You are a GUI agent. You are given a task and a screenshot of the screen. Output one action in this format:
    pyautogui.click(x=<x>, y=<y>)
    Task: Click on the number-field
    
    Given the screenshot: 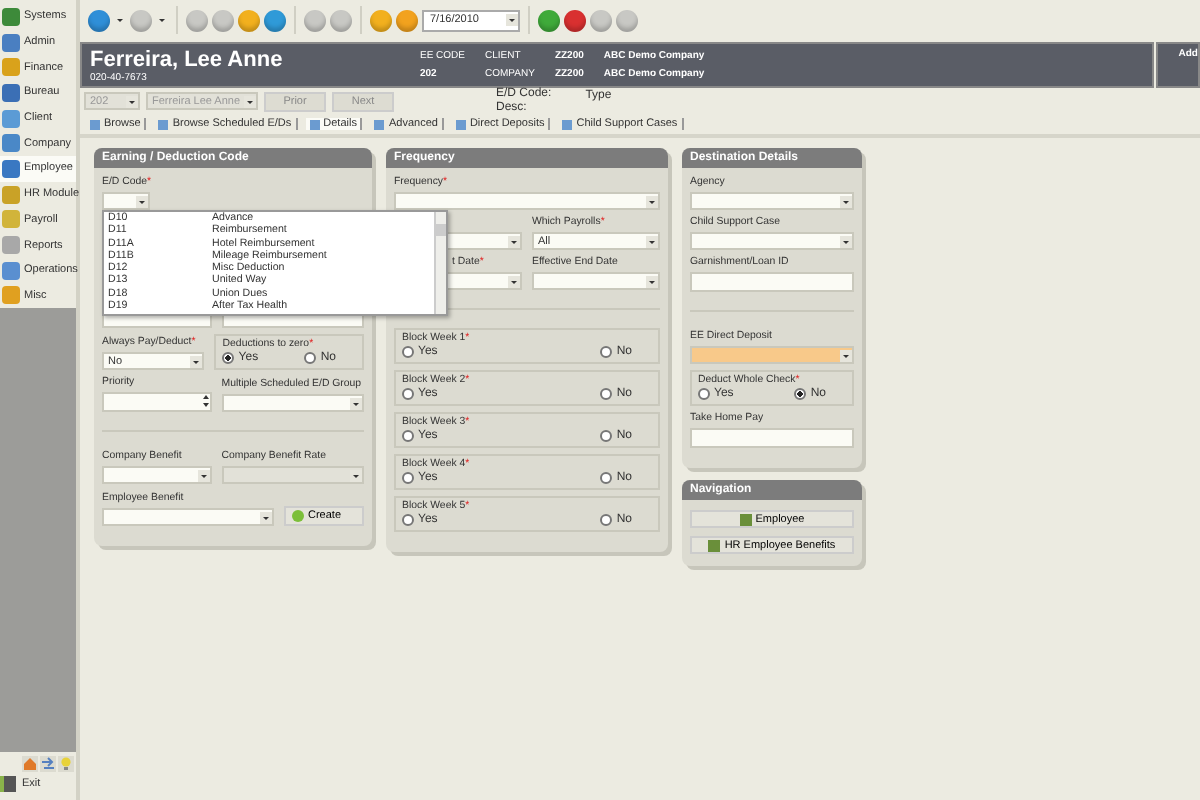 What is the action you would take?
    pyautogui.click(x=157, y=402)
    